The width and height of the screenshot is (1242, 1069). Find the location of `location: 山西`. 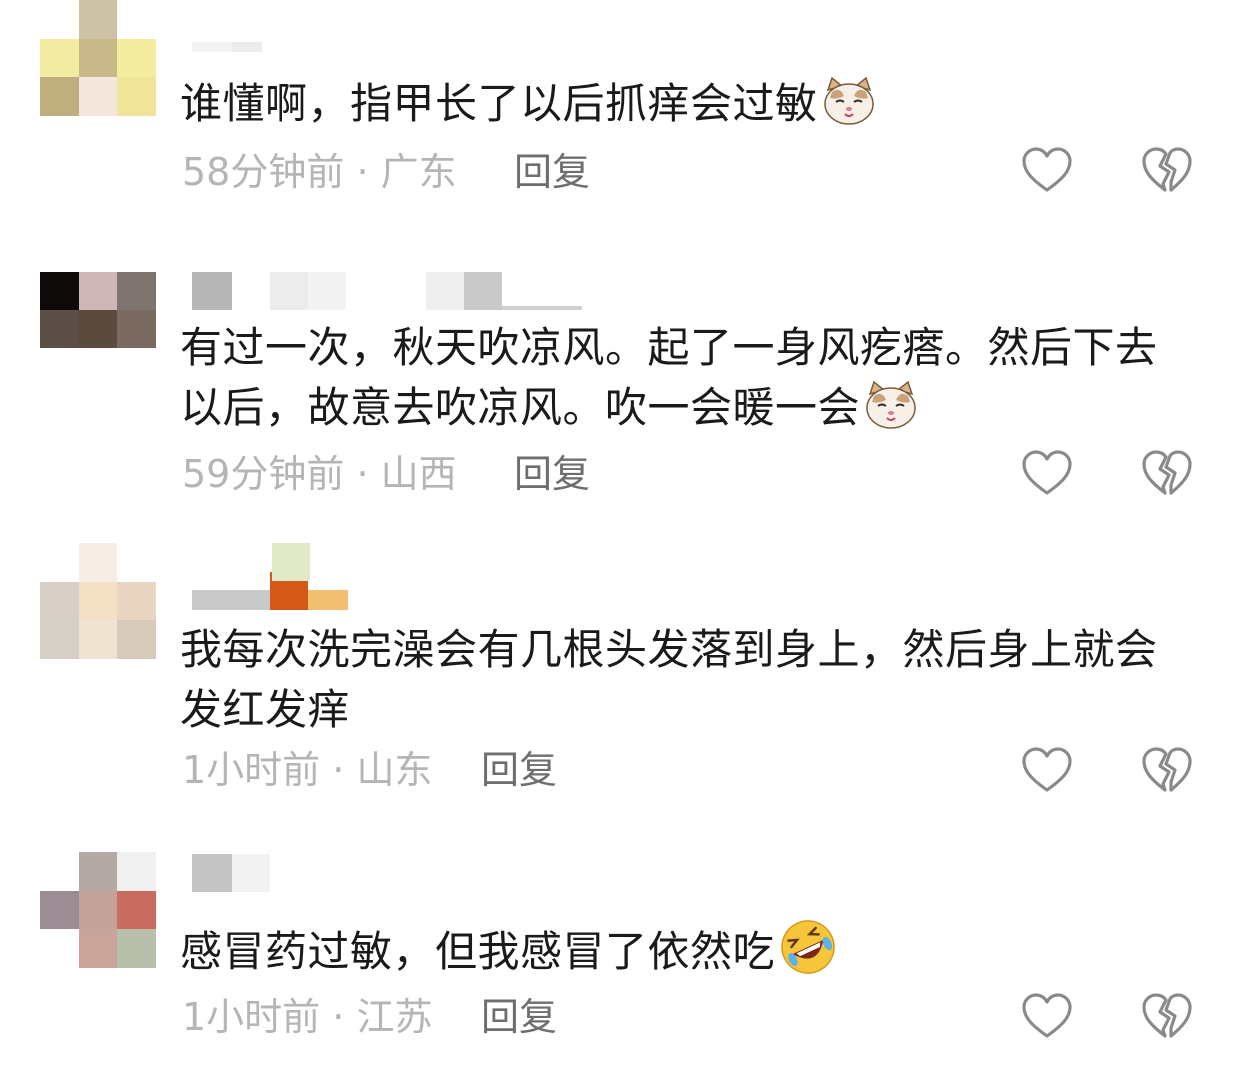

location: 山西 is located at coordinates (418, 474).